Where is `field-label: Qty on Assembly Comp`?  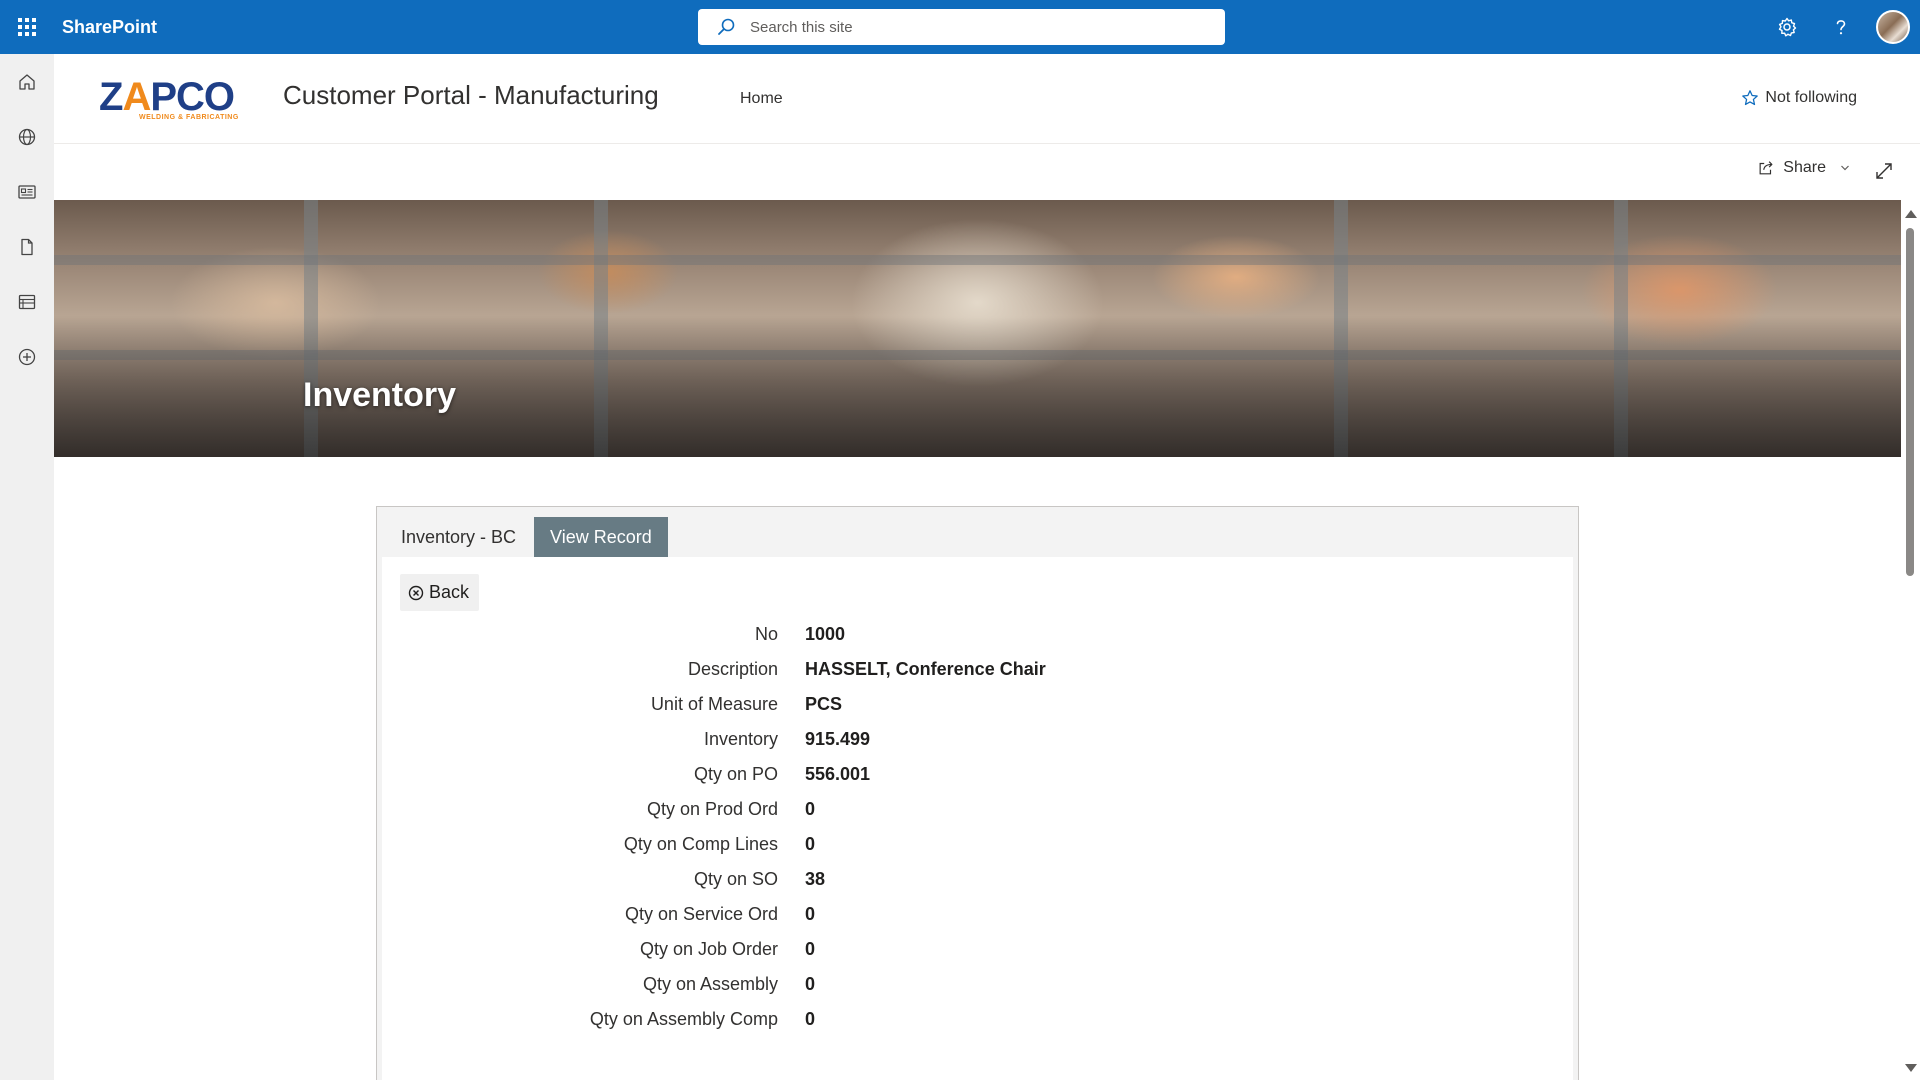
field-label: Qty on Assembly Comp is located at coordinates (683, 1019).